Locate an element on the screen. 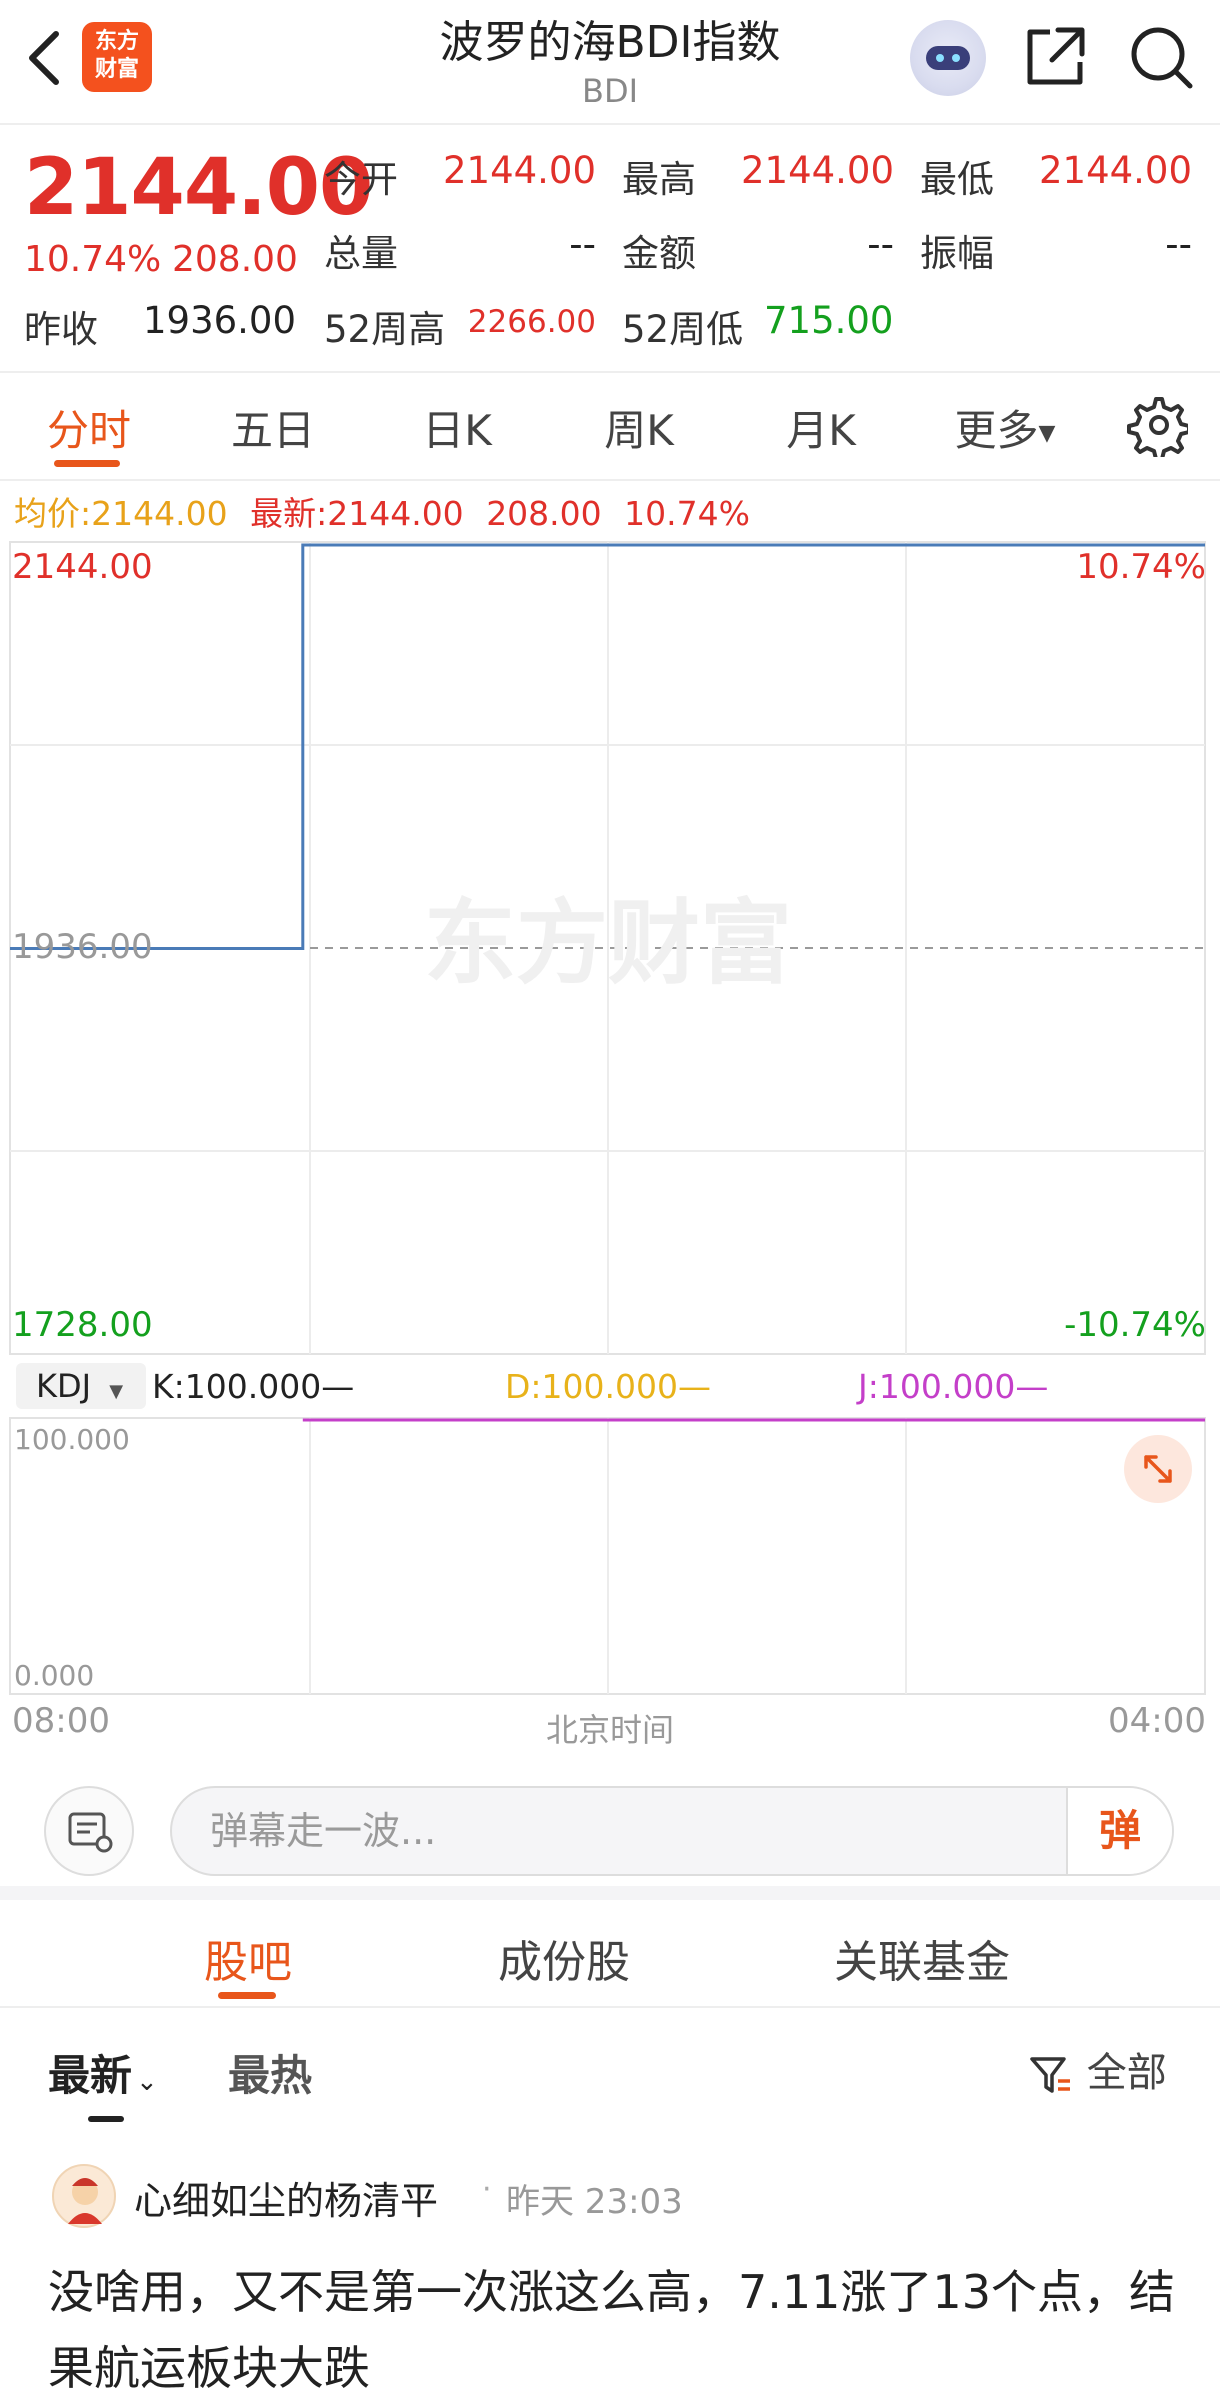 Image resolution: width=1220 pixels, height=2406 pixels. tab-weekly-k: 周K is located at coordinates (639, 427).